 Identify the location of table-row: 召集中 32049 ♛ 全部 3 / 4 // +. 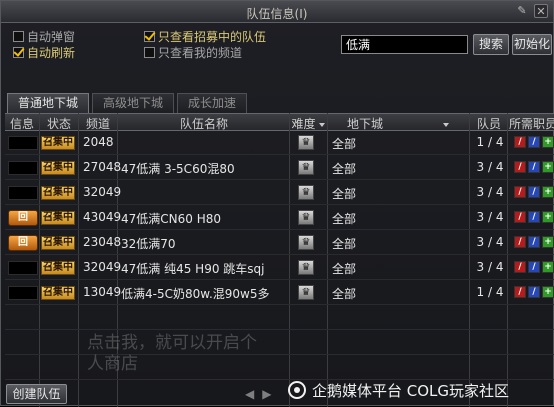
(279, 193).